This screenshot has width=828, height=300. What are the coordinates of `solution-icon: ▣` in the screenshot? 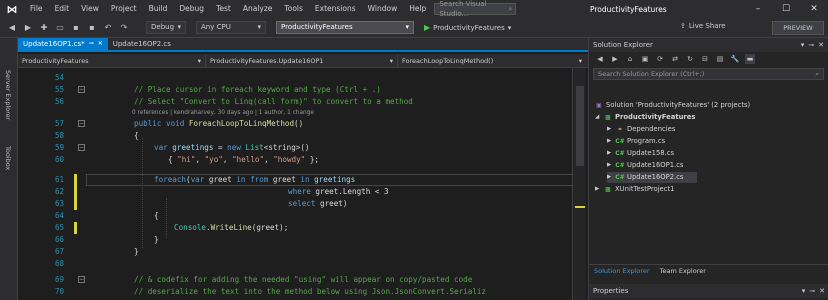 It's located at (599, 105).